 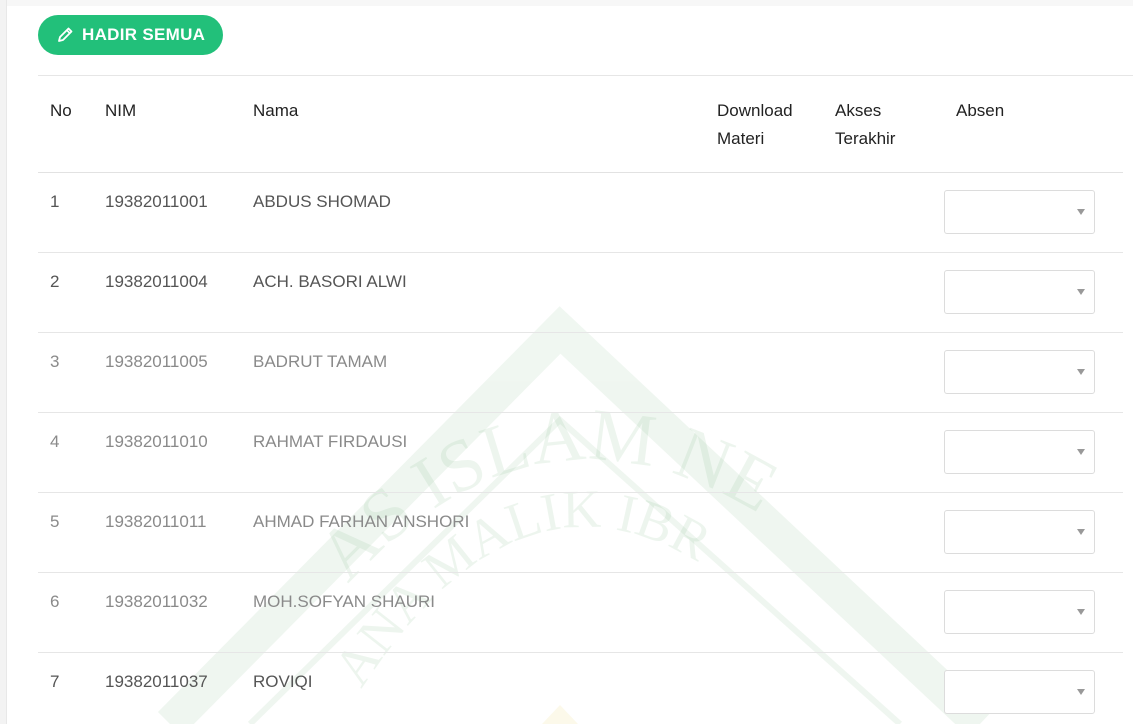 What do you see at coordinates (65, 292) in the screenshot?
I see `cell-no: 2` at bounding box center [65, 292].